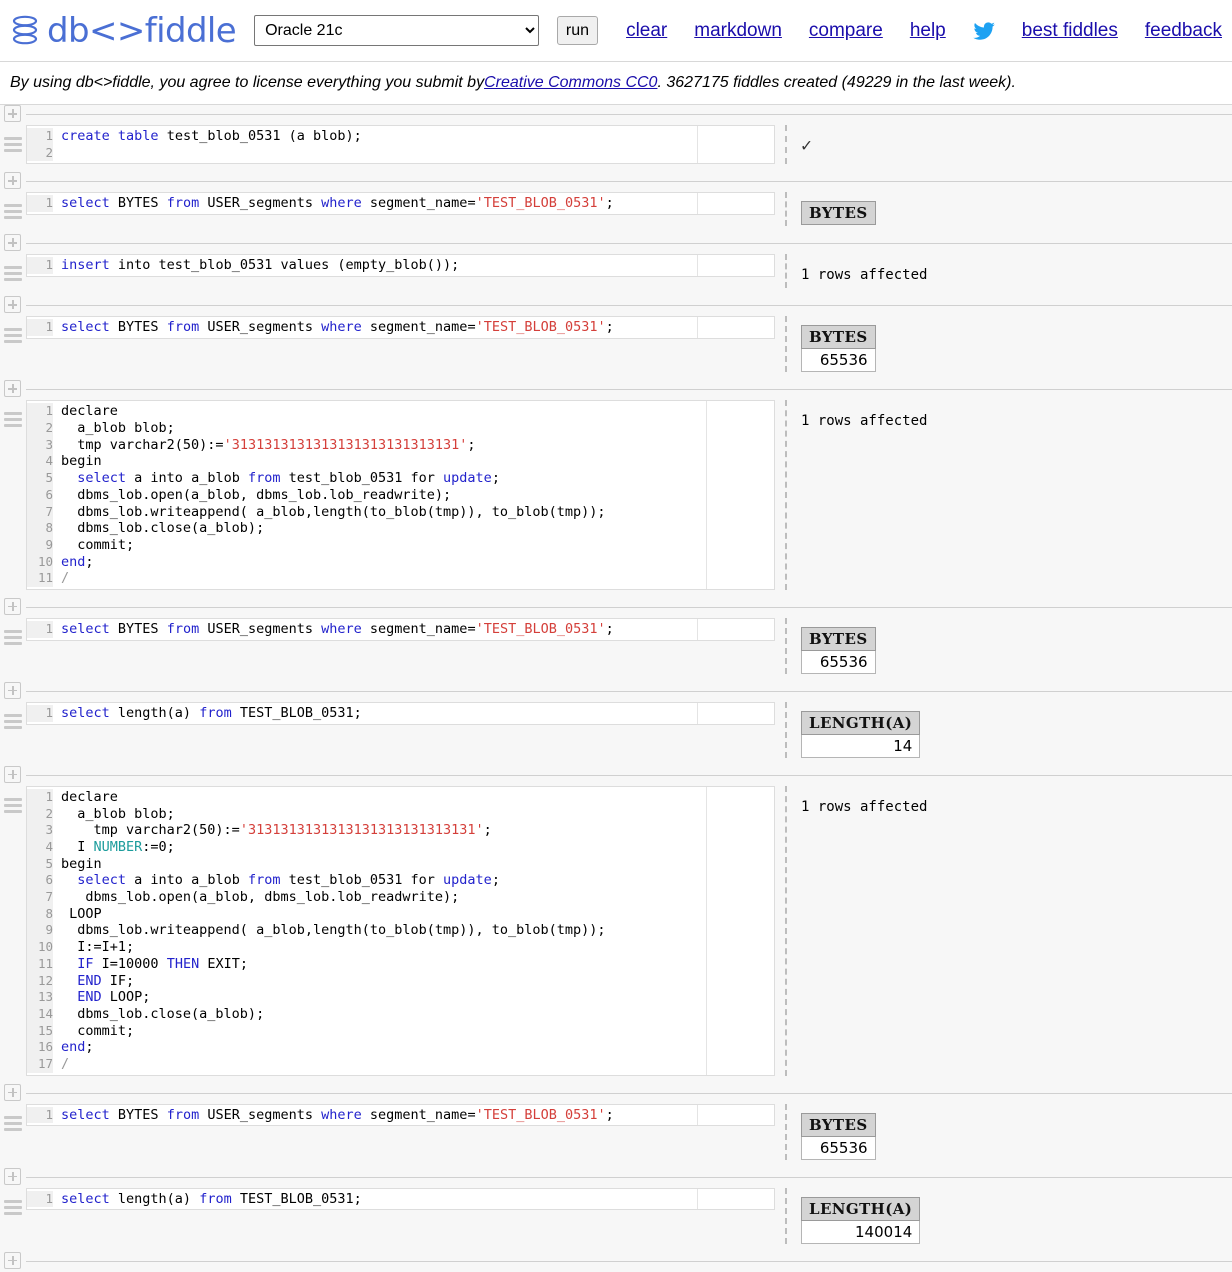 Image resolution: width=1232 pixels, height=1272 pixels. I want to click on site-logo: db<>fiddle, so click(123, 31).